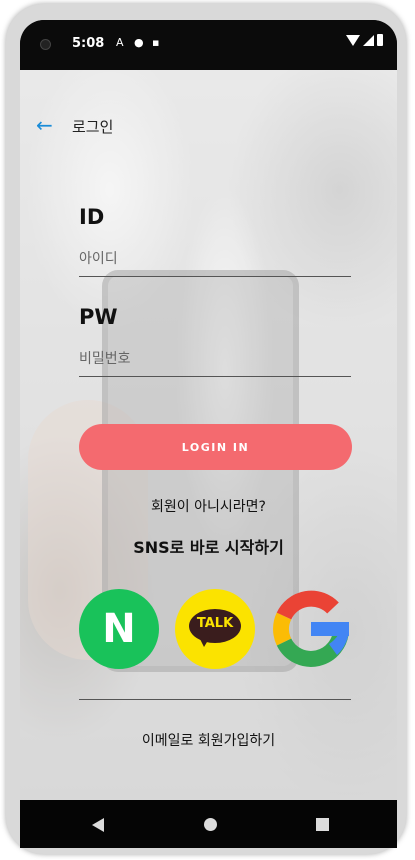  What do you see at coordinates (215, 699) in the screenshot?
I see `divider` at bounding box center [215, 699].